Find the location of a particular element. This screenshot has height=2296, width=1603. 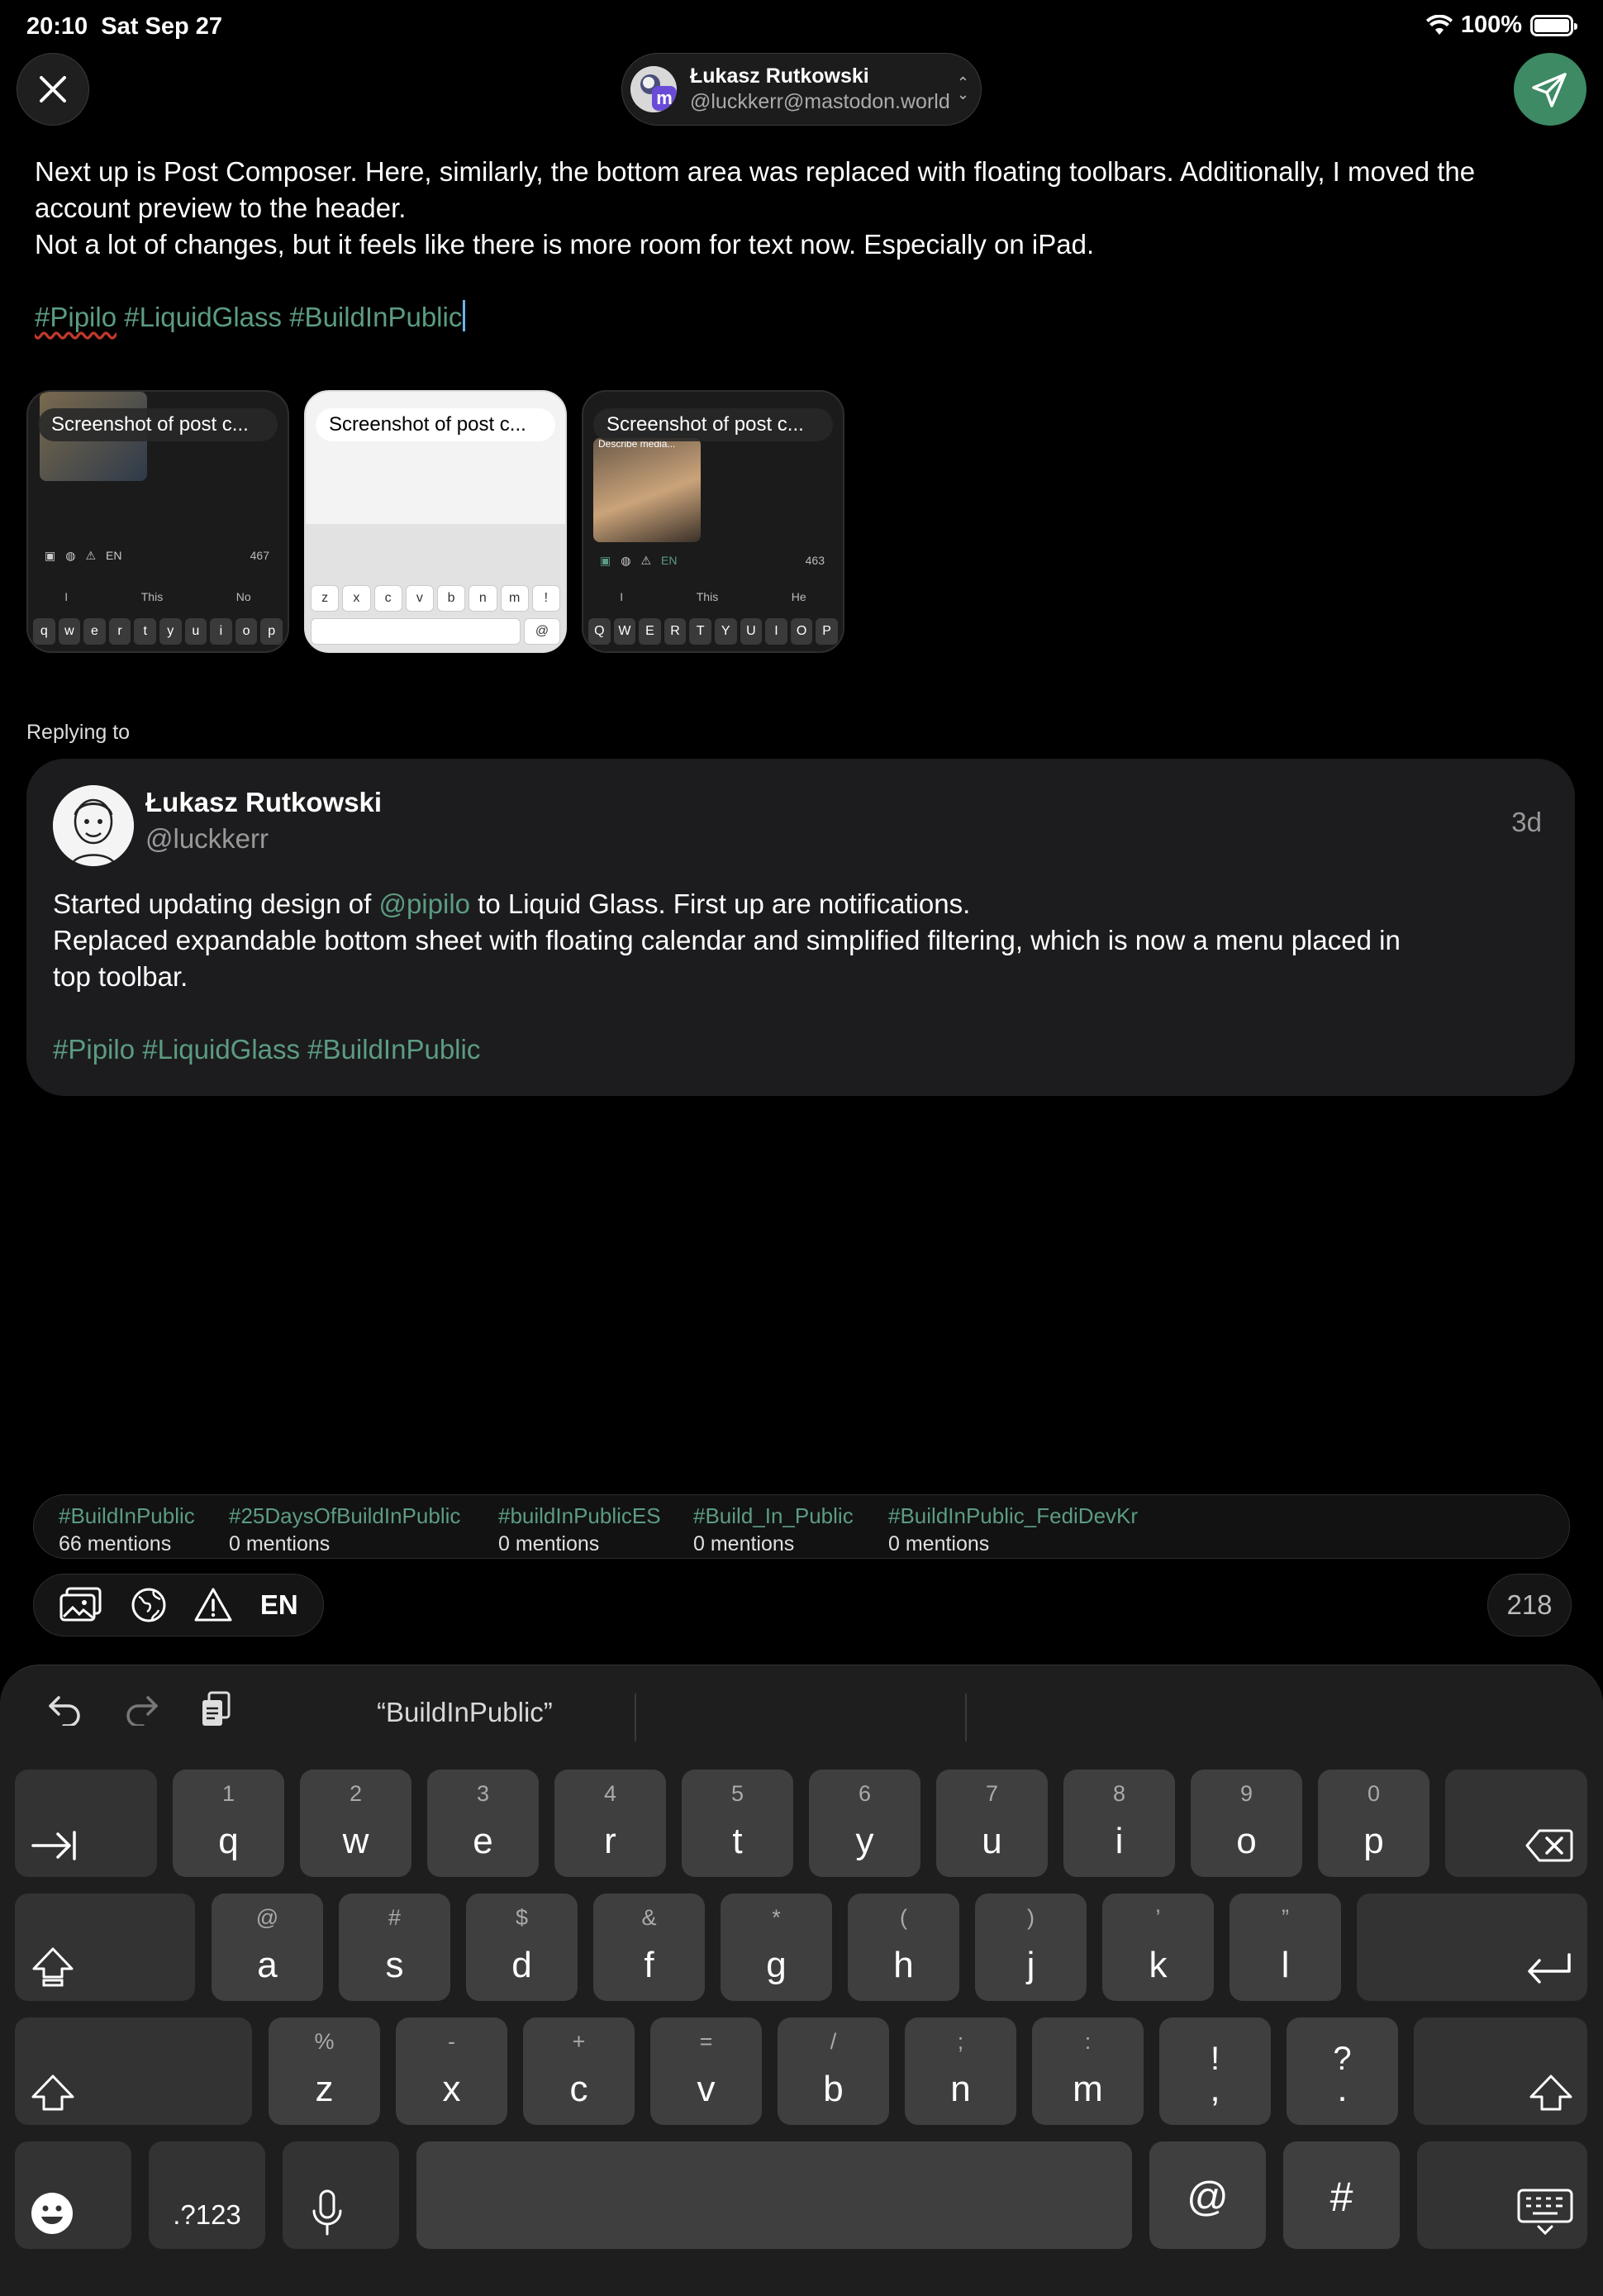

key-o: 9o is located at coordinates (1246, 1823).